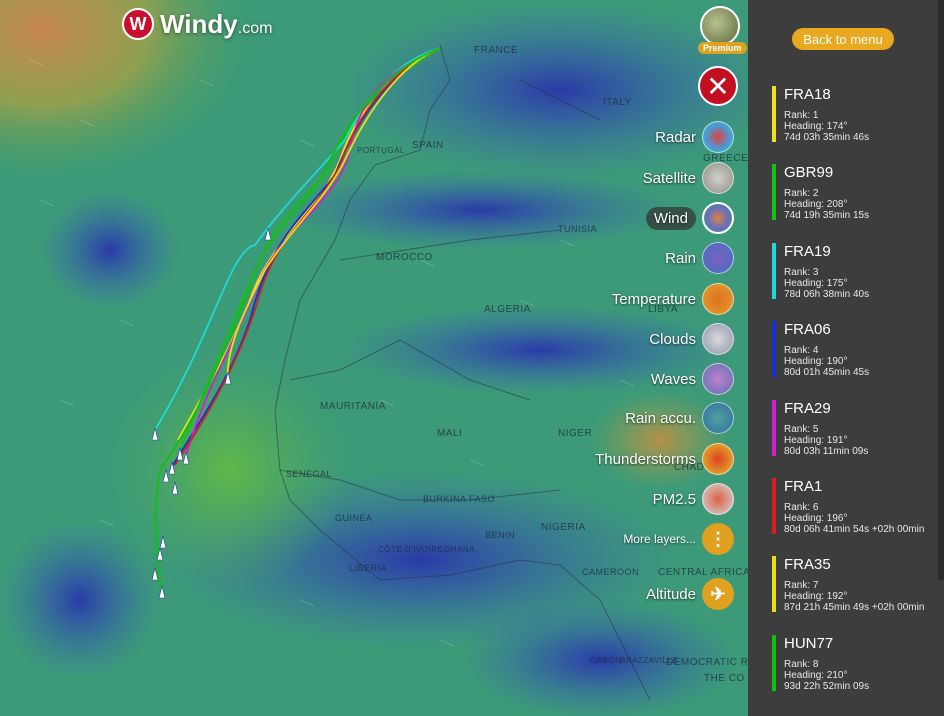  I want to click on boat-name: FRA1, so click(803, 486).